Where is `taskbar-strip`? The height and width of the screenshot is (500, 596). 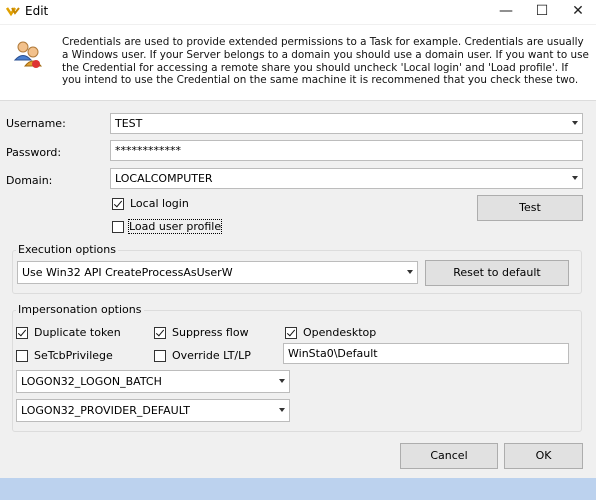
taskbar-strip is located at coordinates (298, 489).